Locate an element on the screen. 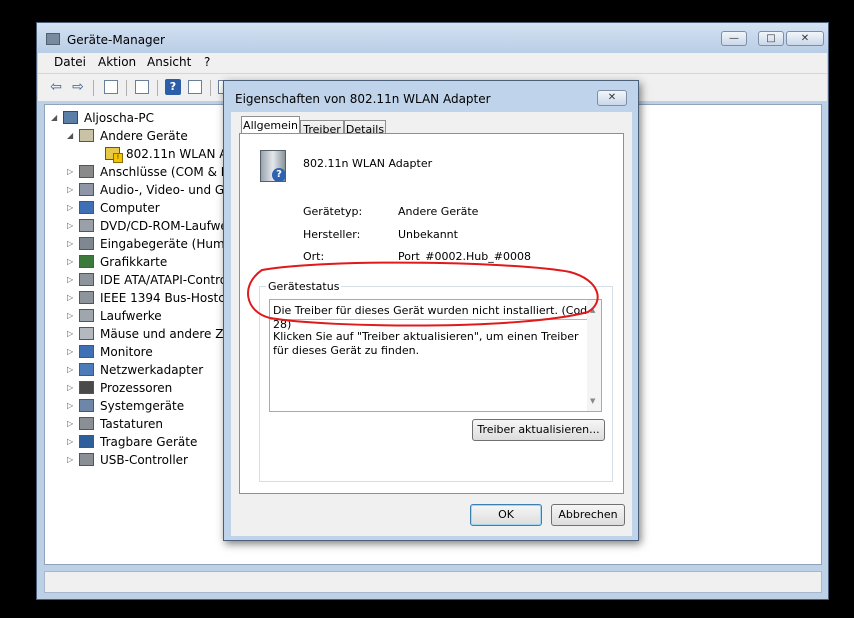 The width and height of the screenshot is (854, 618). prop-value-manufacturer: Unbekannt is located at coordinates (428, 234).